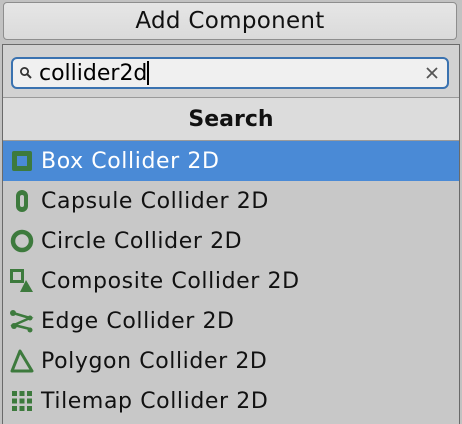  I want to click on list-item-composite-collider-2d: Composite Collider 2D, so click(231, 281).